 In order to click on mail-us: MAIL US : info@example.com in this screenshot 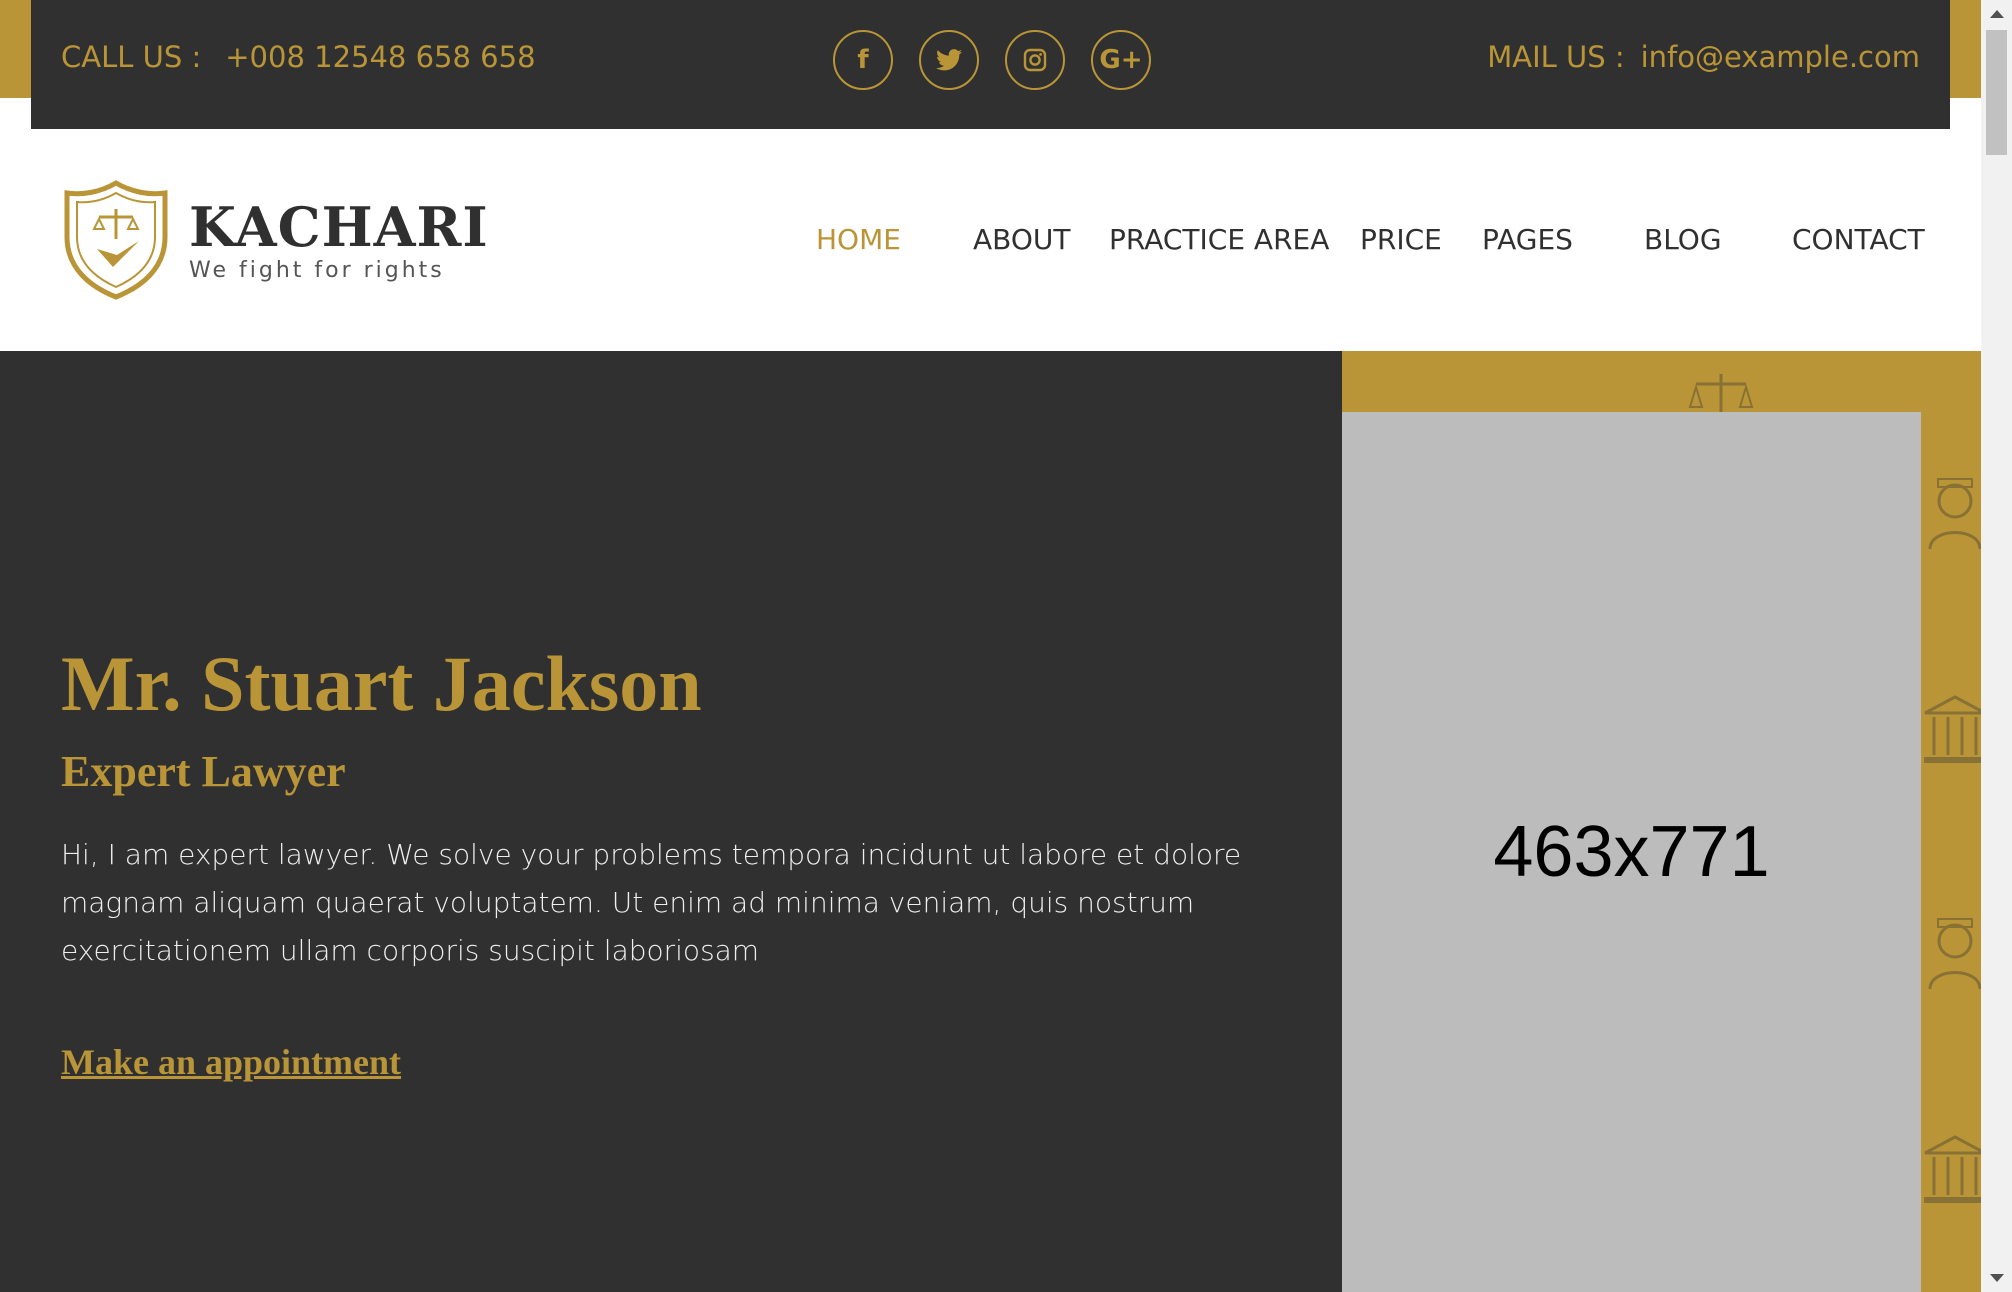, I will do `click(1703, 57)`.